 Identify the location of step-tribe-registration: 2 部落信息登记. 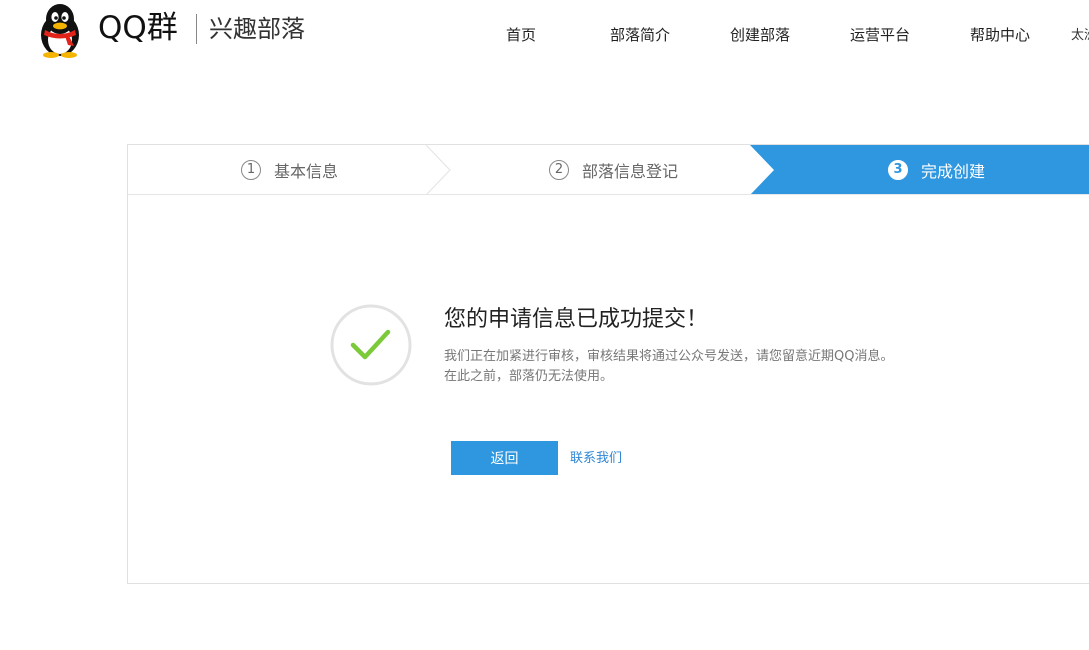
(614, 169).